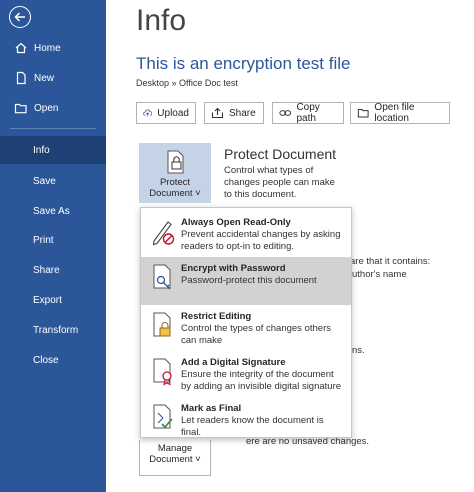 This screenshot has height=492, width=474. I want to click on restrict-editing-icon, so click(164, 326).